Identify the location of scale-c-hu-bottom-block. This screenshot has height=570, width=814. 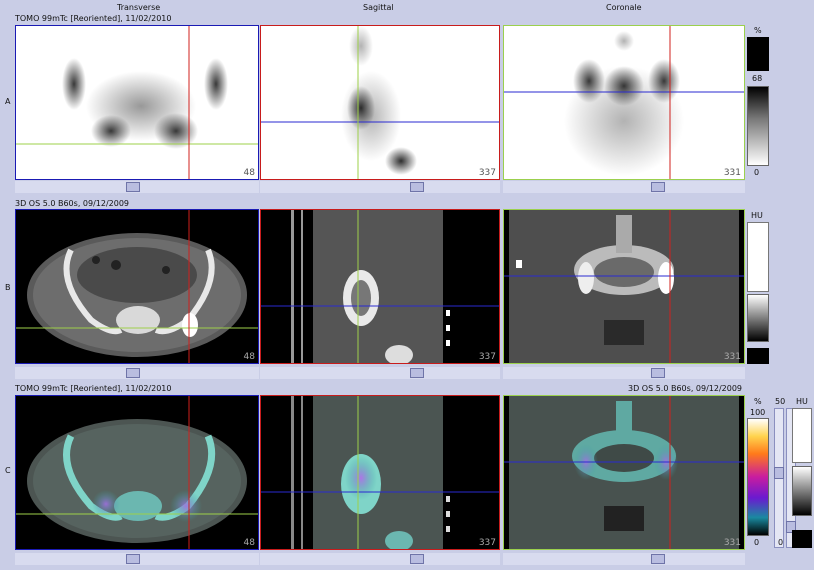
(802, 539).